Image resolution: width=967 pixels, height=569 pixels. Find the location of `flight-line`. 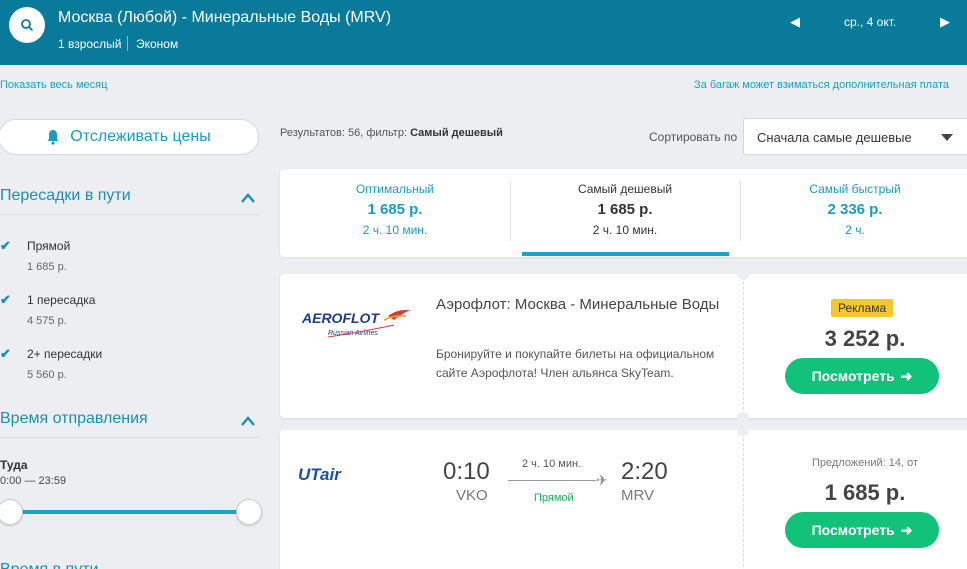

flight-line is located at coordinates (552, 480).